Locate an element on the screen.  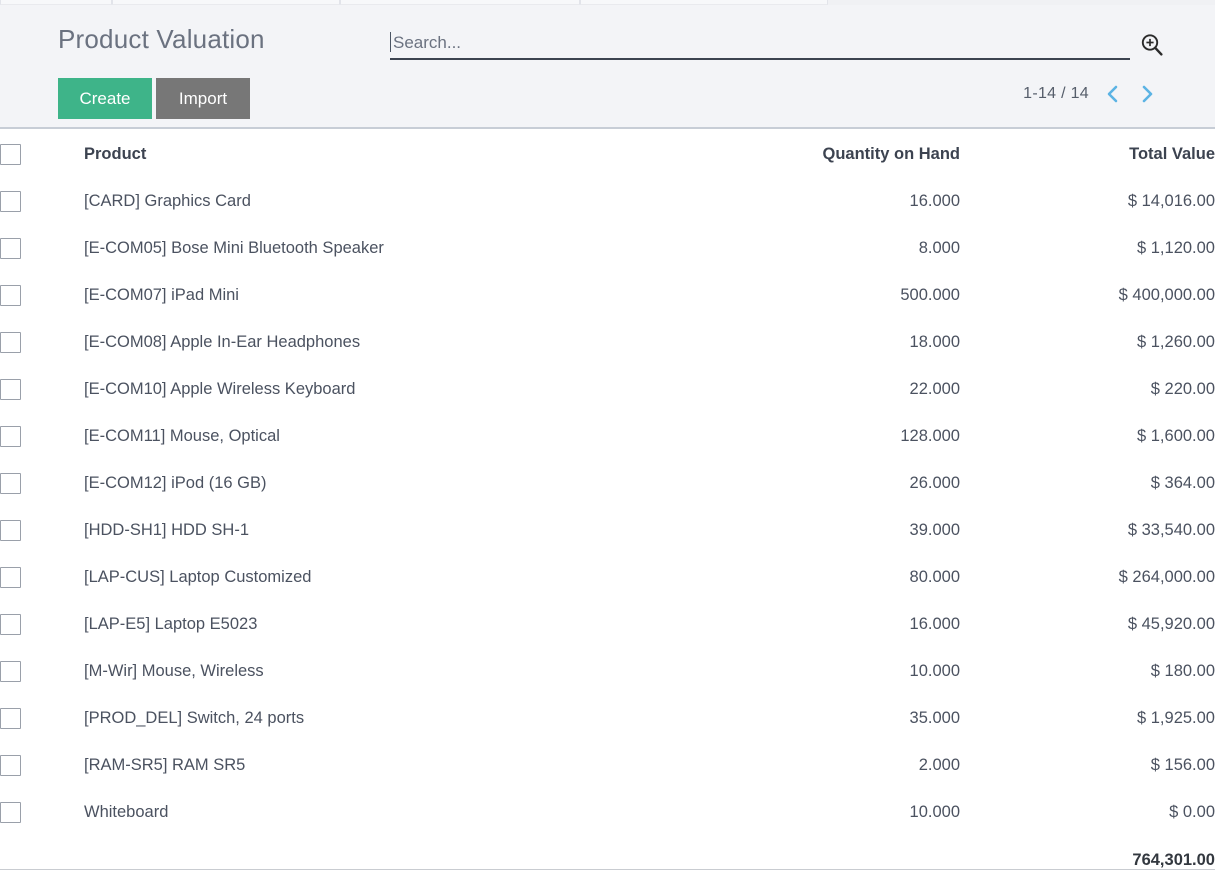
pager-previous-button is located at coordinates (1113, 94).